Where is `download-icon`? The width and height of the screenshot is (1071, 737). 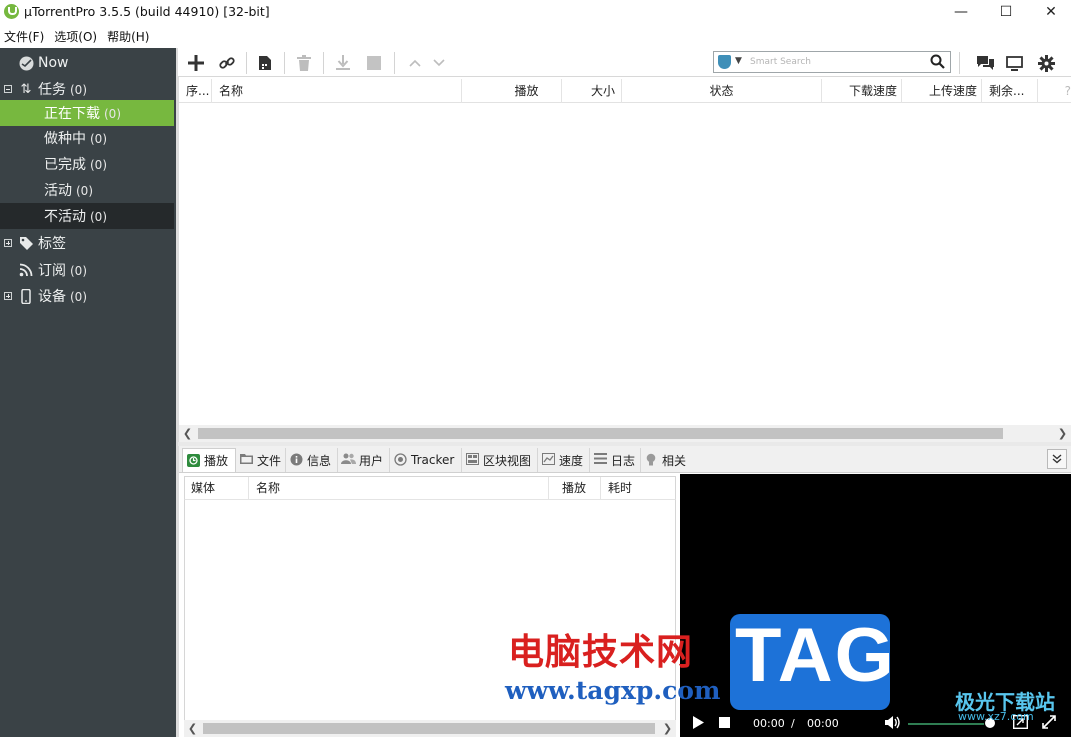
download-icon is located at coordinates (343, 62).